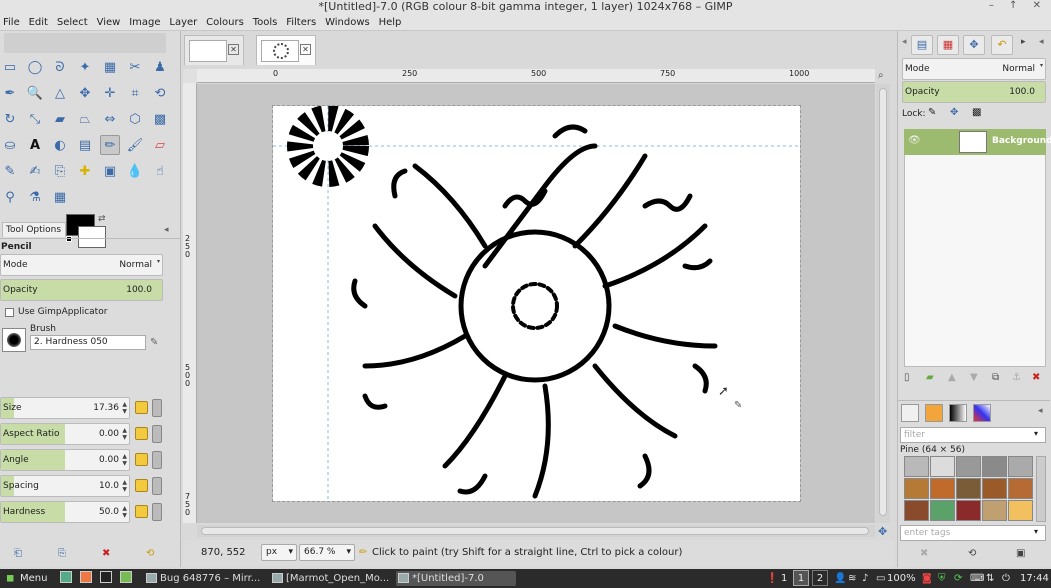  Describe the element at coordinates (38, 22) in the screenshot. I see `menu-edit: Edit` at that location.